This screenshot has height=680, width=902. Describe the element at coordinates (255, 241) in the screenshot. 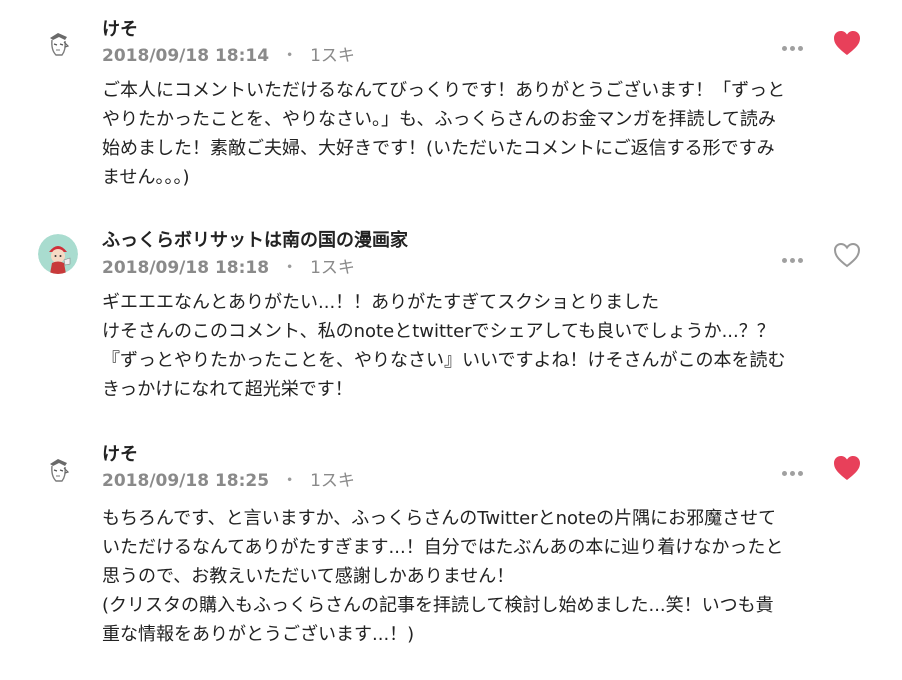

I see `comment-author: ふっくらボリサットは南の国の漫画家` at that location.